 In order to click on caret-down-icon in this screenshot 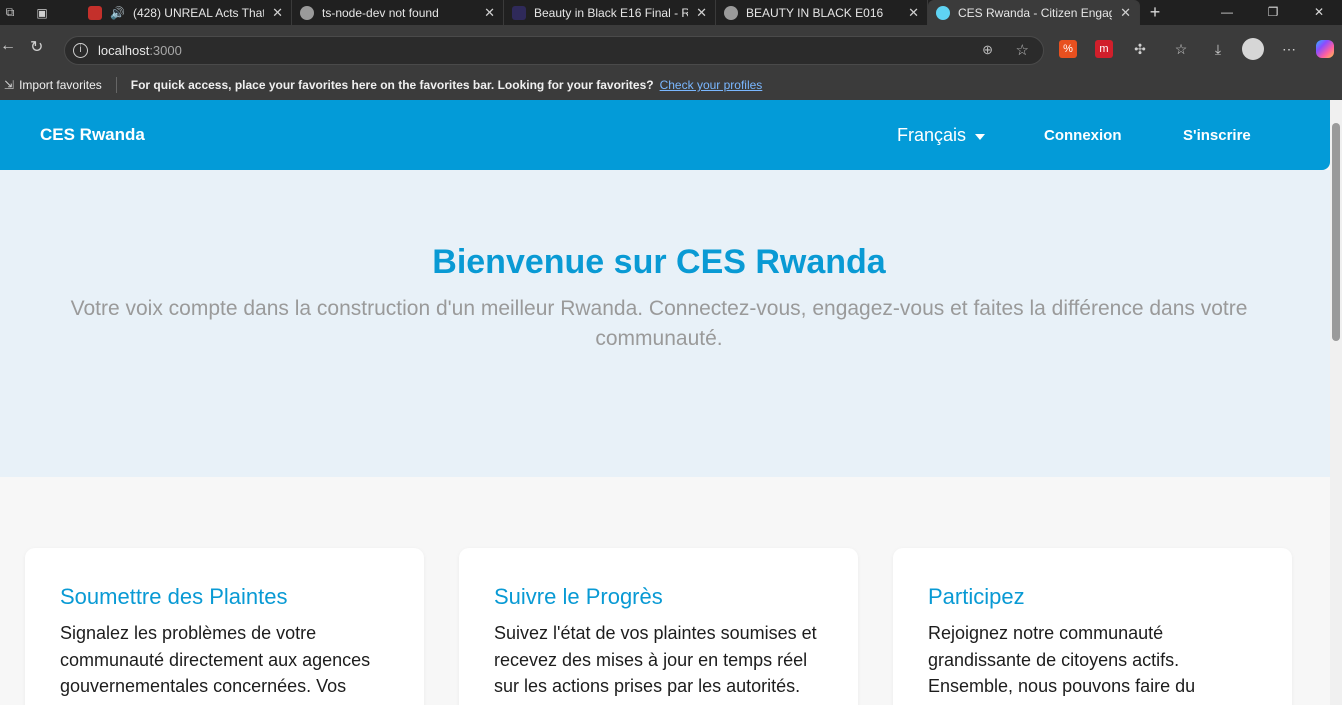, I will do `click(980, 136)`.